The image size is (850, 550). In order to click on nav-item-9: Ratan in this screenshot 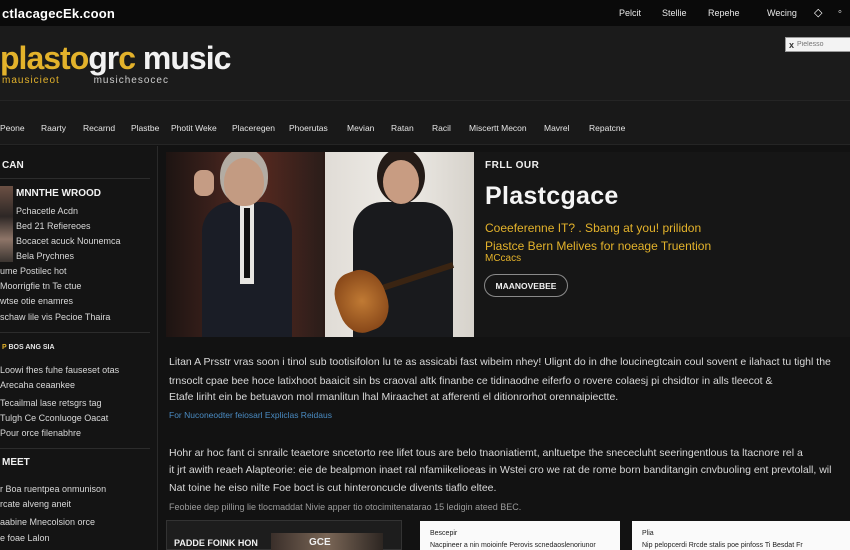, I will do `click(402, 128)`.